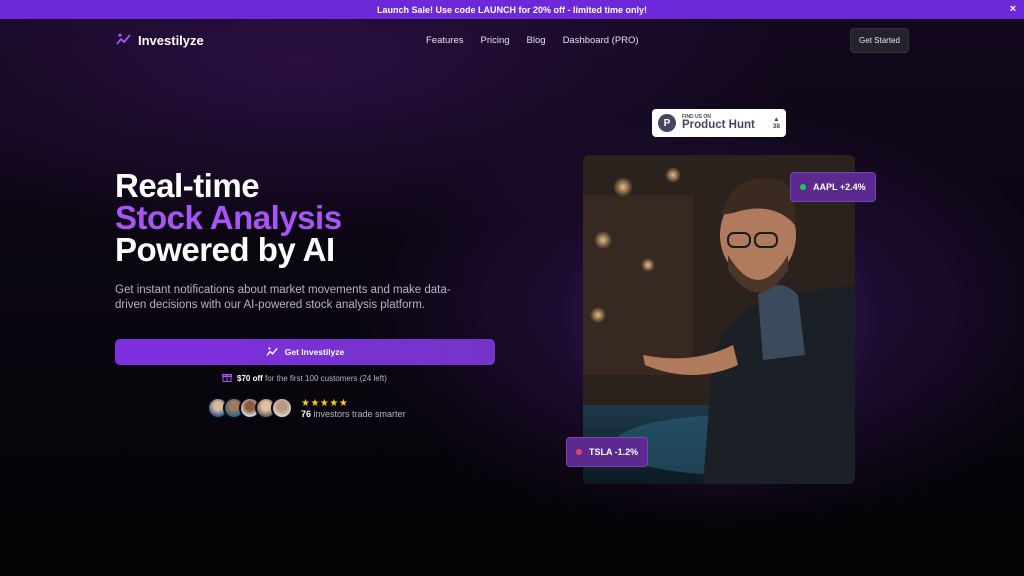  I want to click on nav-links: Features Pricing Blog Dashboard (PRO), so click(532, 40).